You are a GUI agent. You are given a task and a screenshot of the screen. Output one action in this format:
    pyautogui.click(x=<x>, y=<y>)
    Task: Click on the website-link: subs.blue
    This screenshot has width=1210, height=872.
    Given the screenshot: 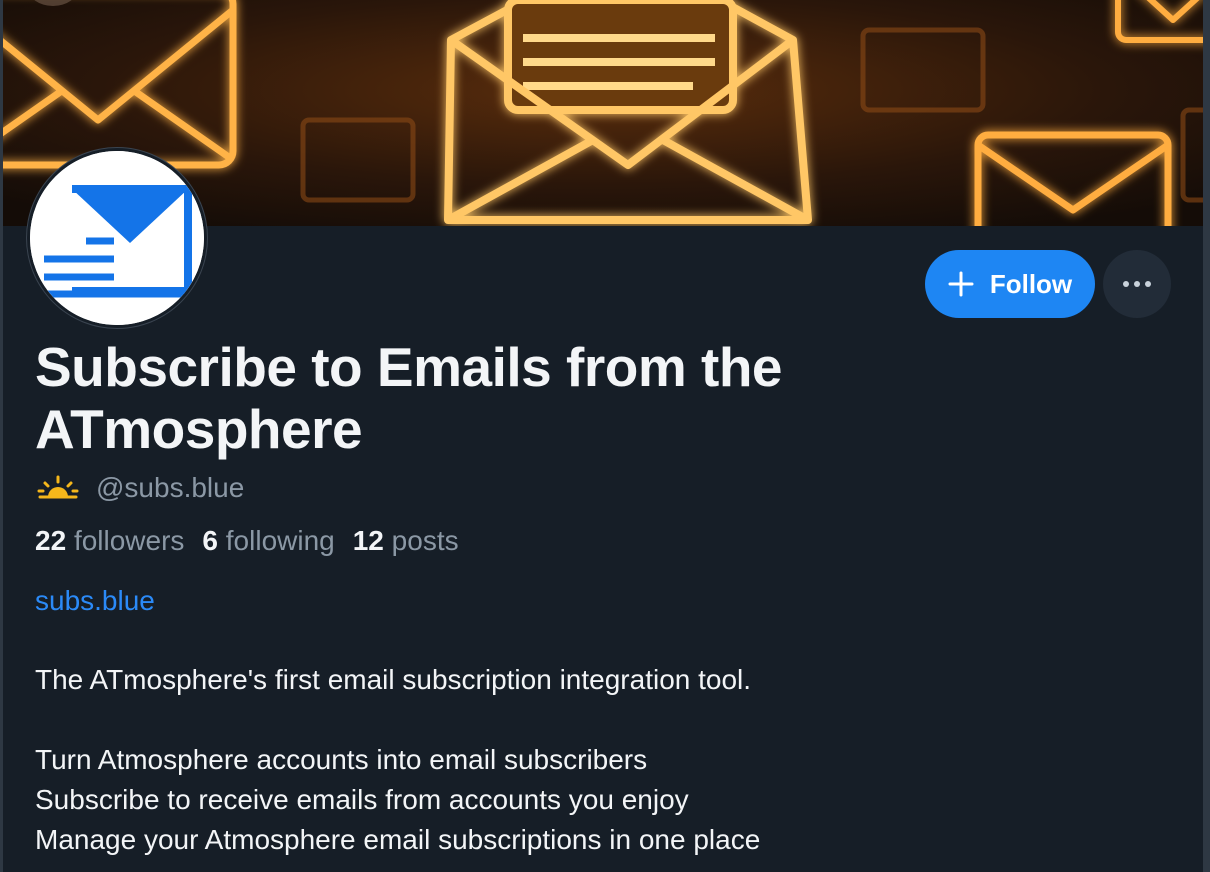 What is the action you would take?
    pyautogui.click(x=95, y=601)
    